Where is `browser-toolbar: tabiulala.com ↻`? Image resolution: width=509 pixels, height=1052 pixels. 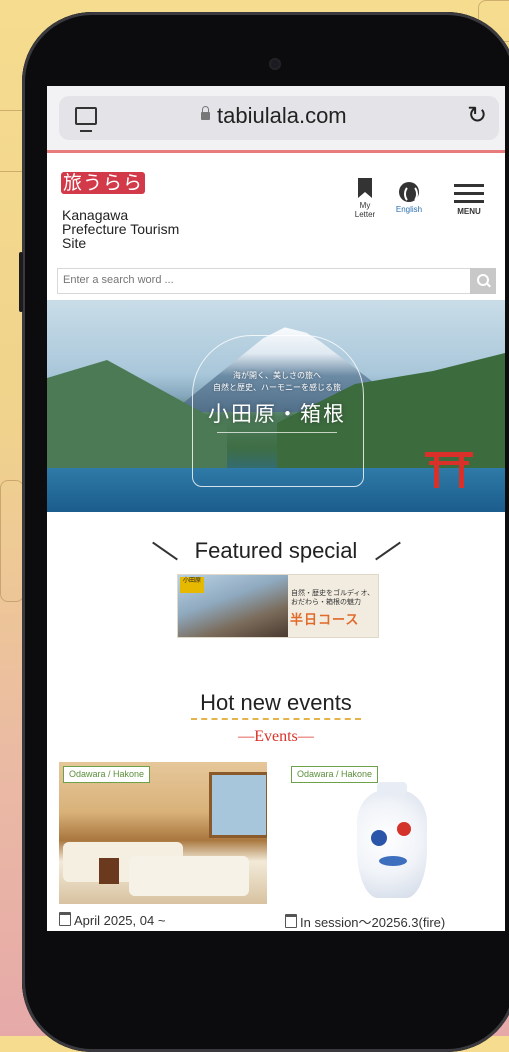 browser-toolbar: tabiulala.com ↻ is located at coordinates (276, 119).